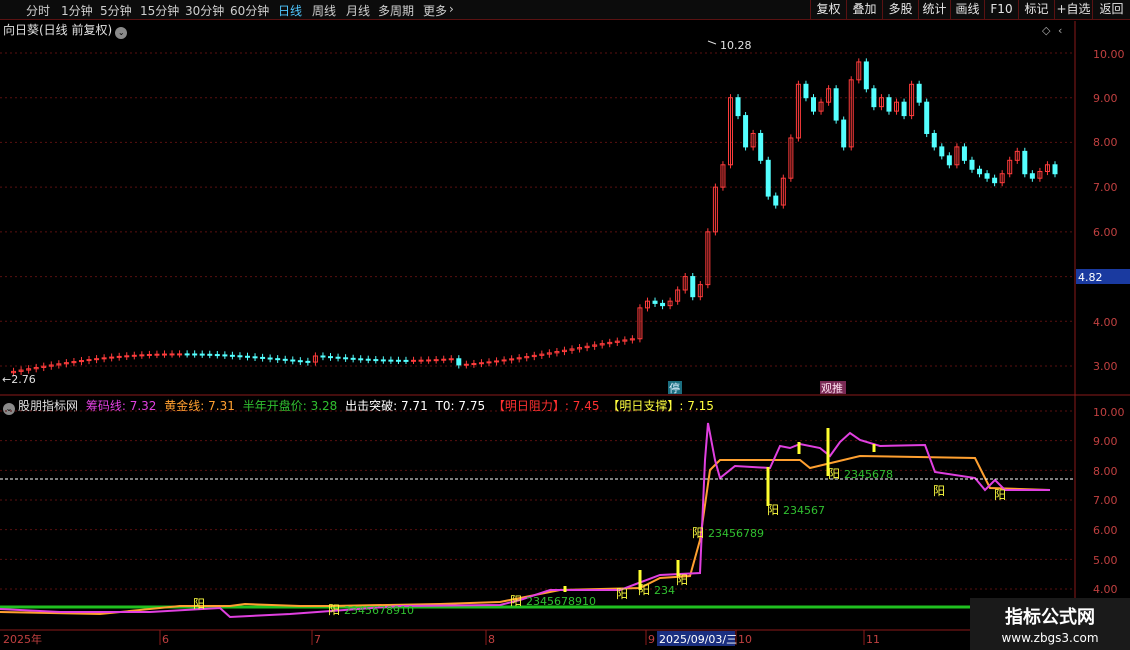 The width and height of the screenshot is (1130, 650). What do you see at coordinates (1105, 560) in the screenshot?
I see `y-tick: 5.00` at bounding box center [1105, 560].